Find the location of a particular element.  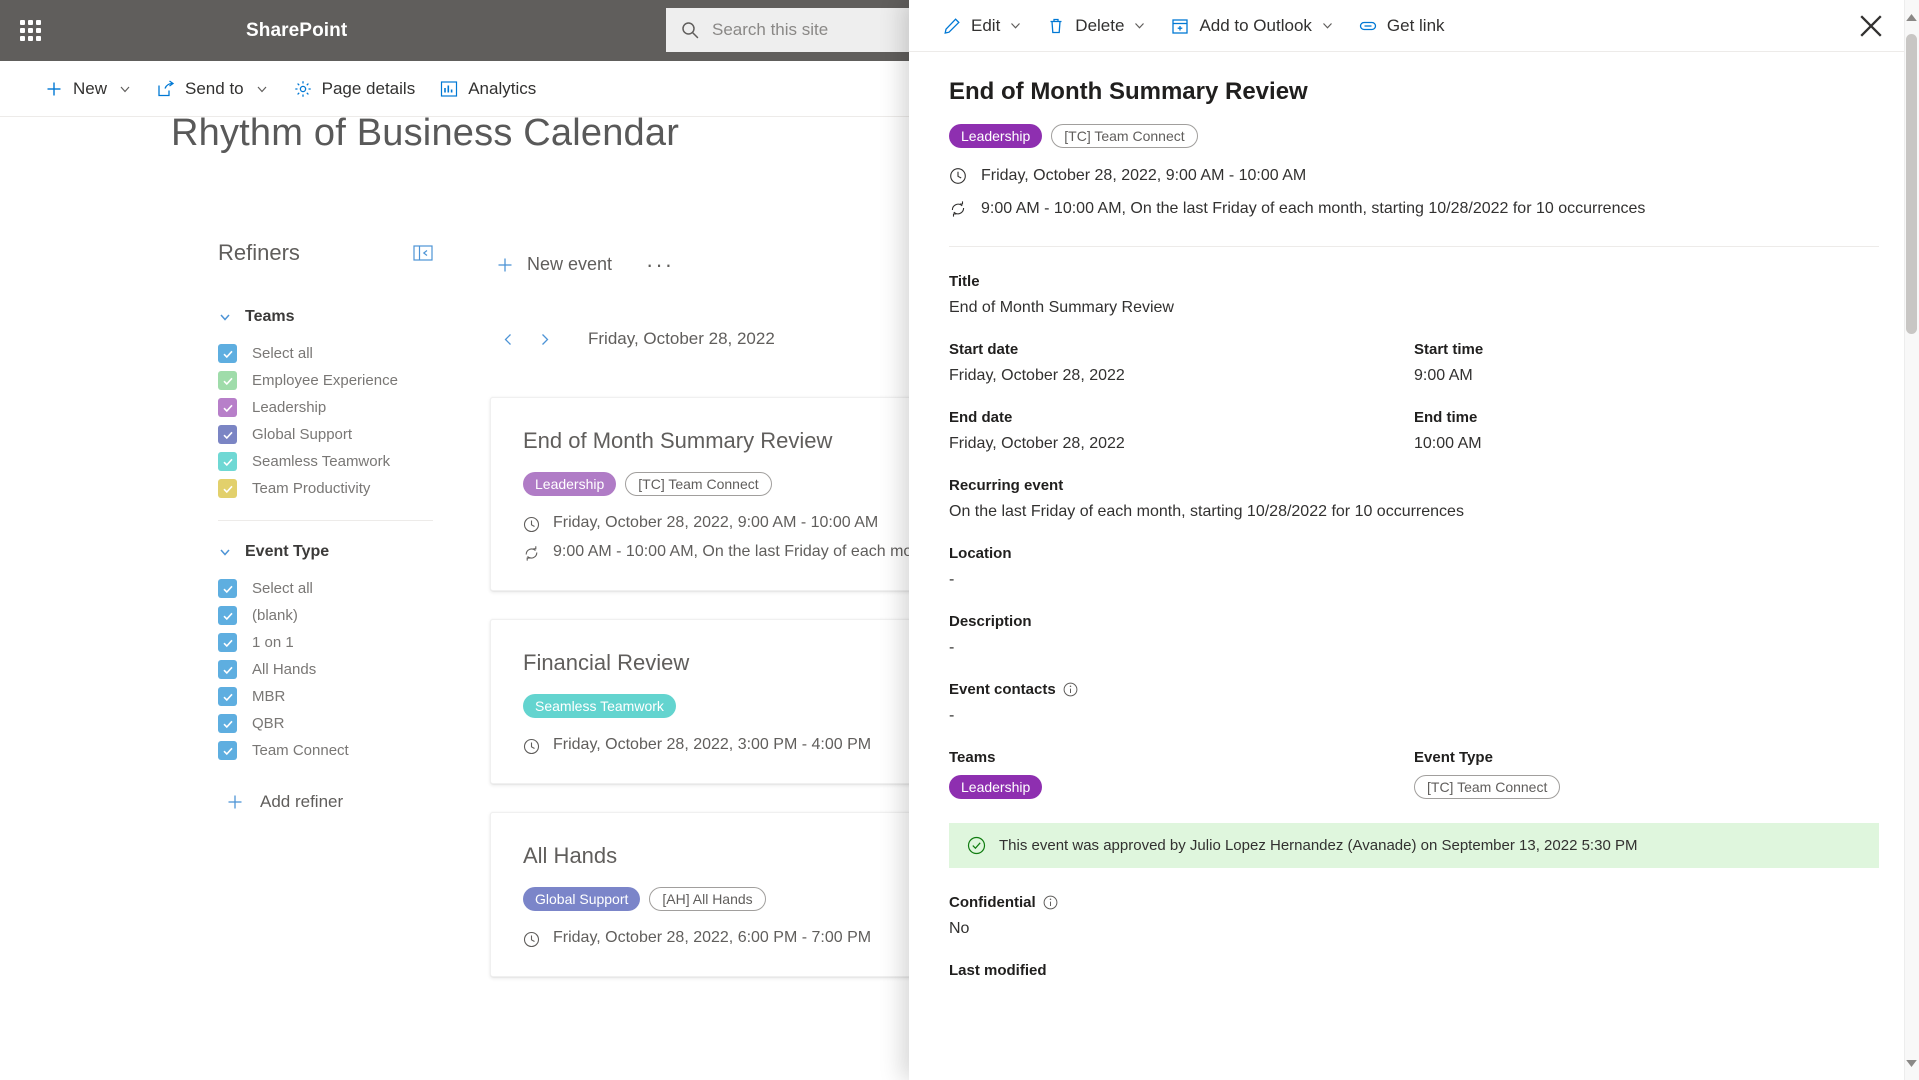

refiner-option-blank: (blank) is located at coordinates (332, 615).